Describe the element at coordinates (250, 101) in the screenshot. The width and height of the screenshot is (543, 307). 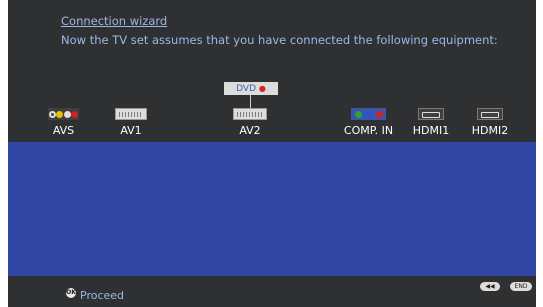
I see `connection-line` at that location.